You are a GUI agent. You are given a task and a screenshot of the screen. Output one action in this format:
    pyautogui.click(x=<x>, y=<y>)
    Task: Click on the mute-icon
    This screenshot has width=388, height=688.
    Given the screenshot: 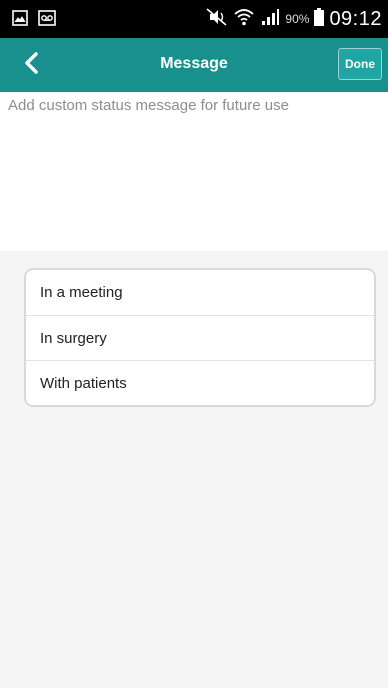 What is the action you would take?
    pyautogui.click(x=217, y=19)
    